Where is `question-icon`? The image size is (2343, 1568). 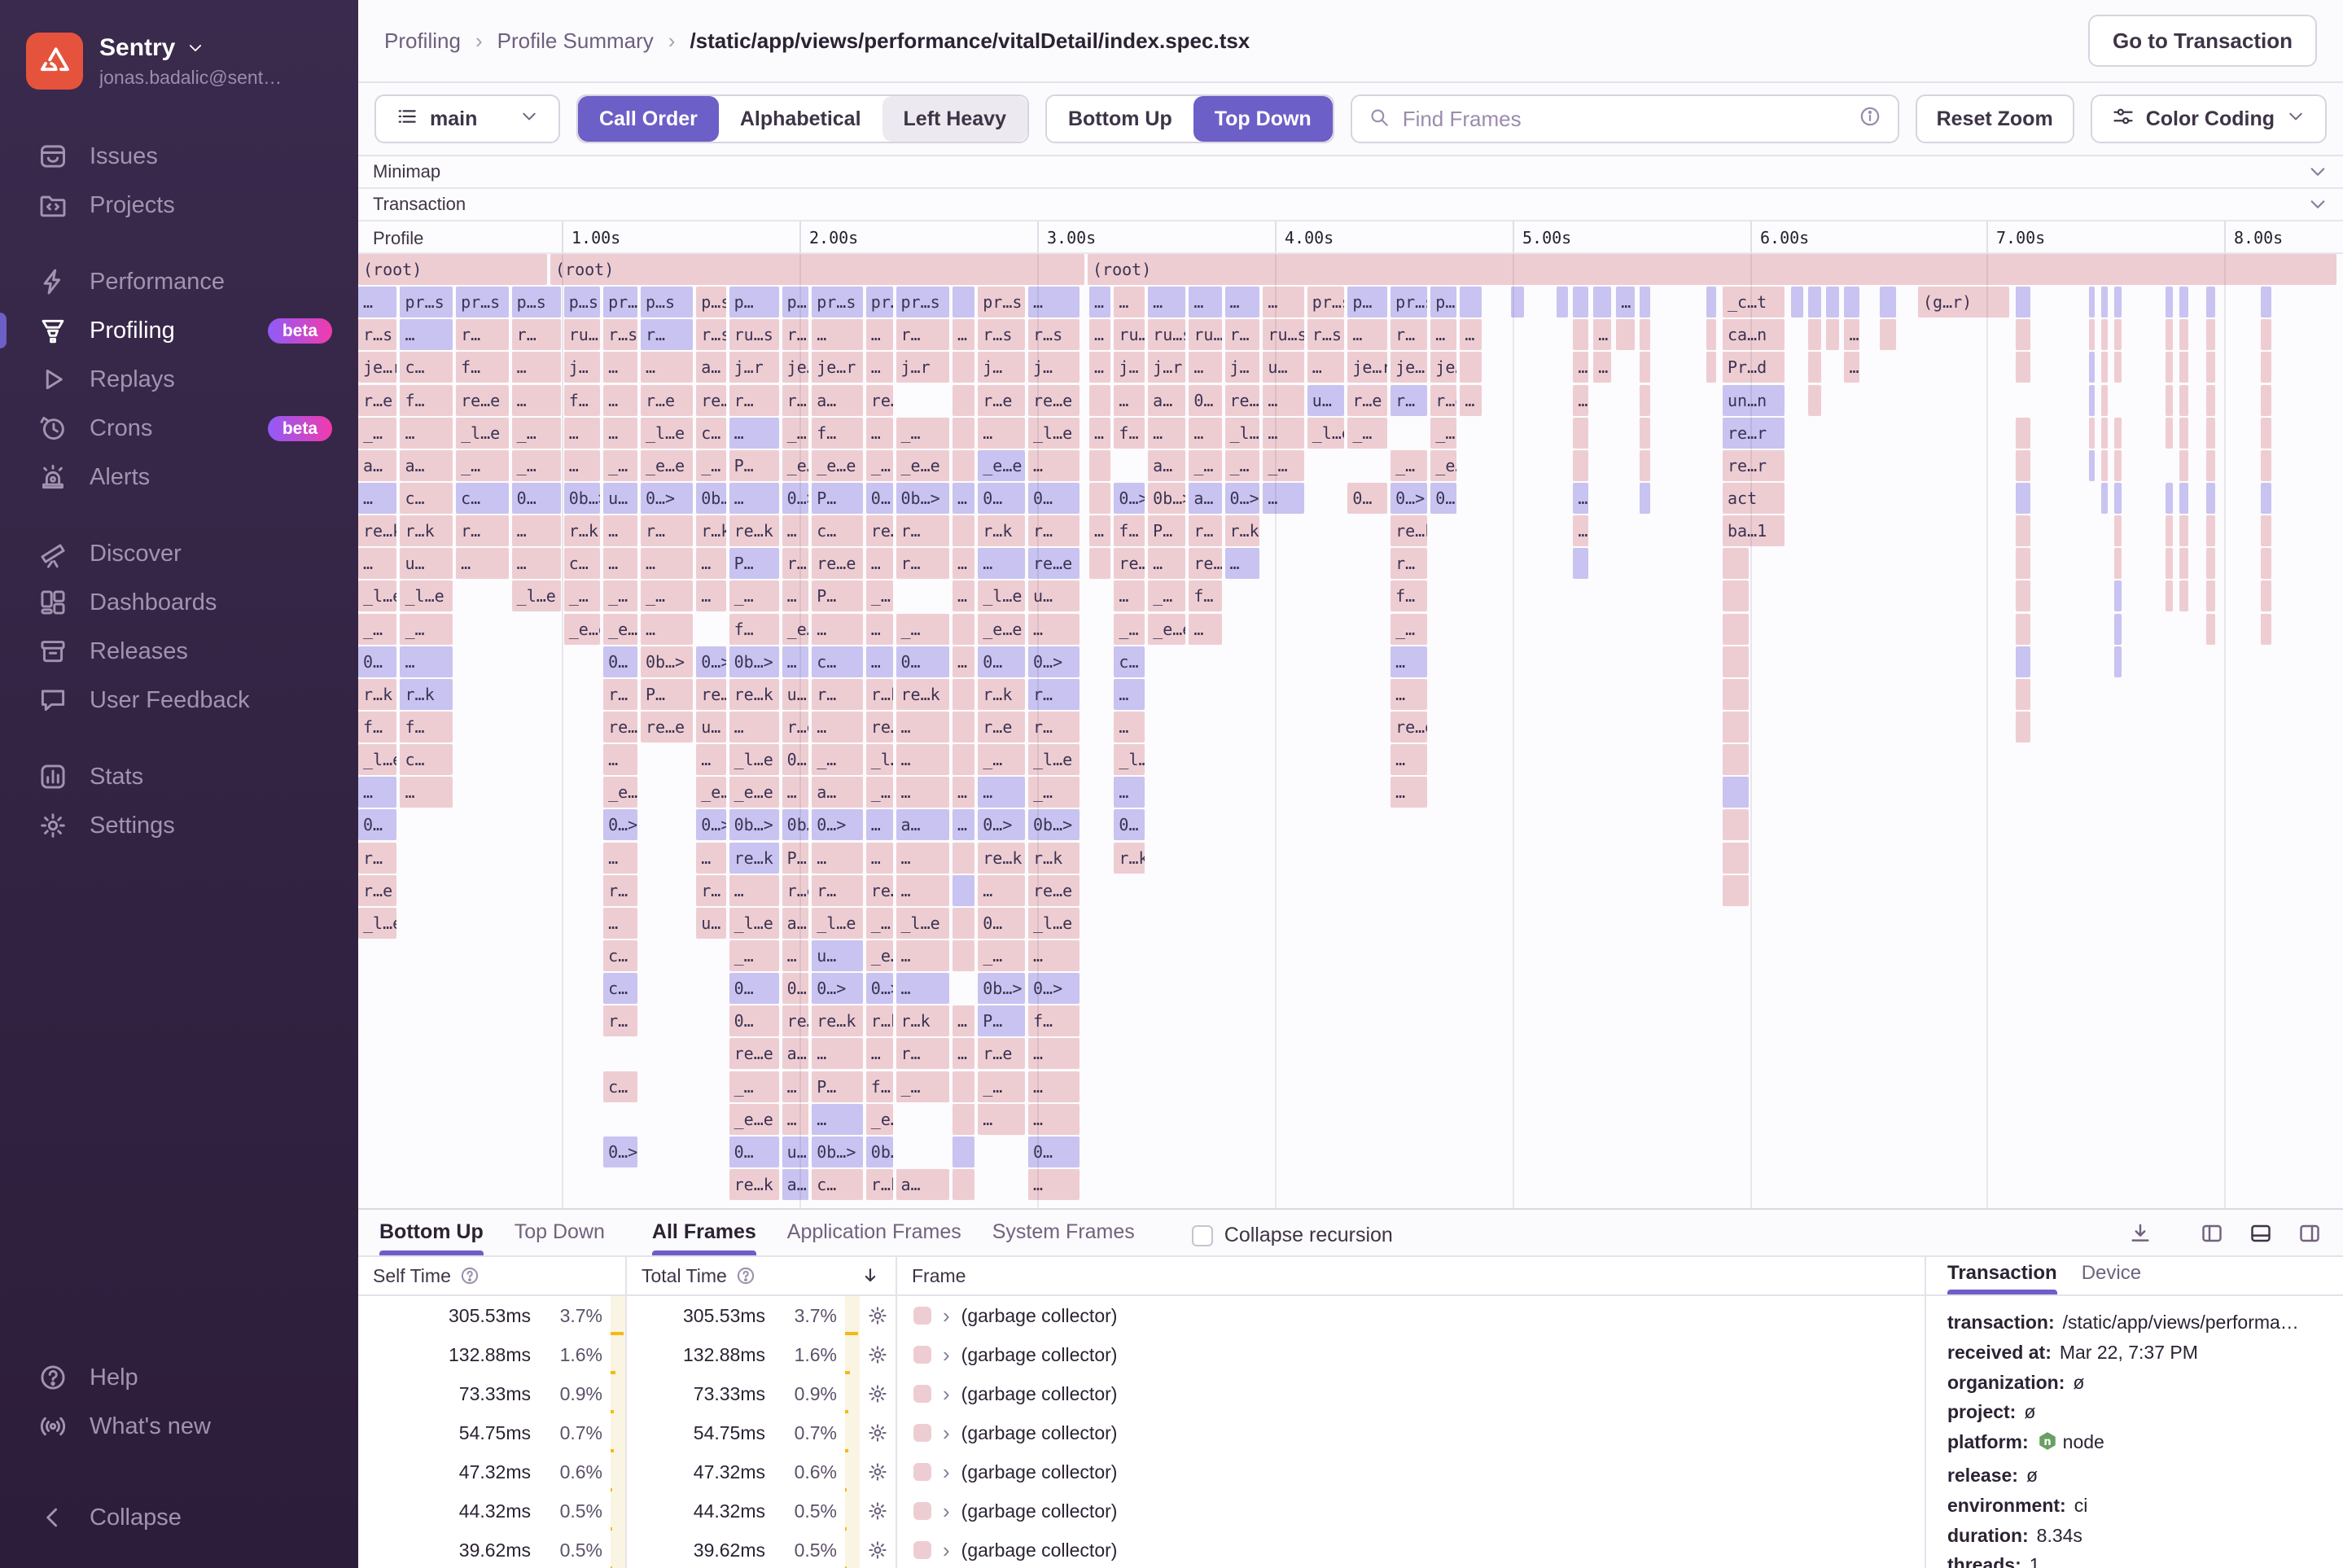
question-icon is located at coordinates (746, 1275).